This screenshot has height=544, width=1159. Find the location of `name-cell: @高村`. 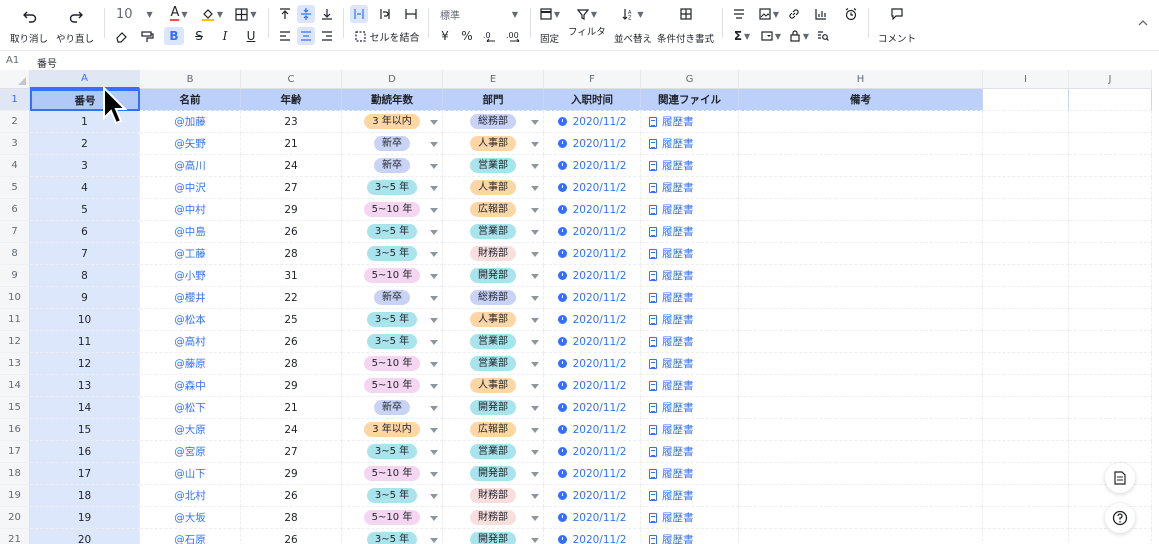

name-cell: @高村 is located at coordinates (190, 342).